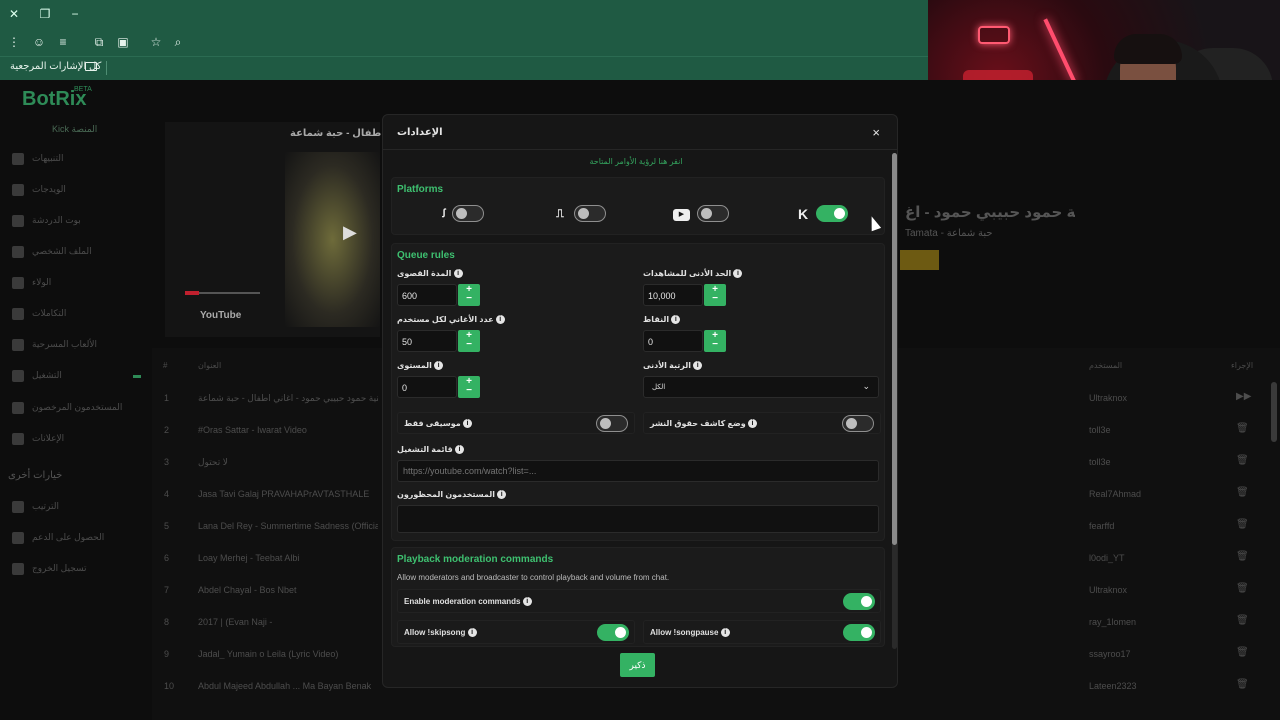 The image size is (1280, 720). What do you see at coordinates (469, 295) in the screenshot?
I see `max-duration-stepper: + −` at bounding box center [469, 295].